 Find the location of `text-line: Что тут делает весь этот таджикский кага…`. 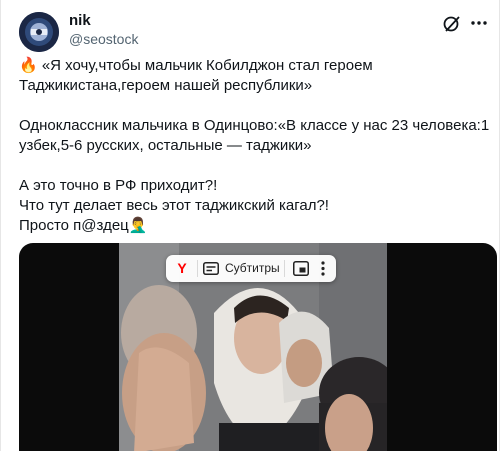

text-line: Что тут делает весь этот таджикский кага… is located at coordinates (174, 205).